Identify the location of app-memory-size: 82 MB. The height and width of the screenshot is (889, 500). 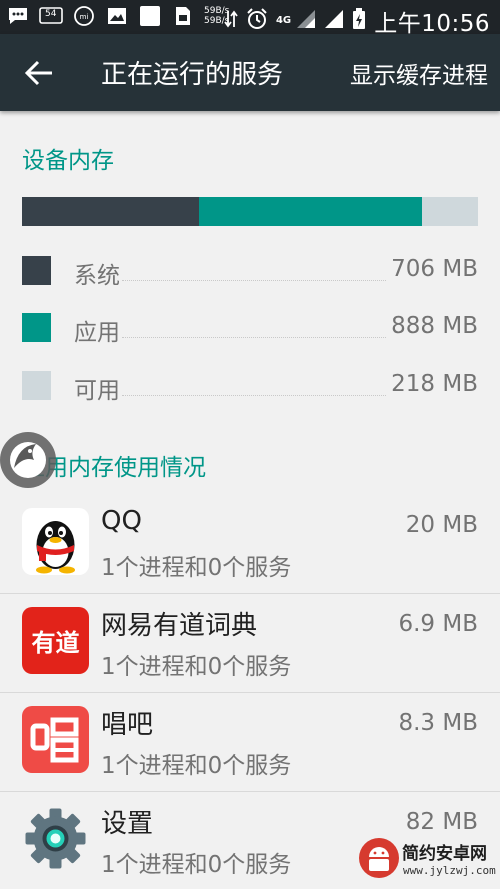
(441, 822).